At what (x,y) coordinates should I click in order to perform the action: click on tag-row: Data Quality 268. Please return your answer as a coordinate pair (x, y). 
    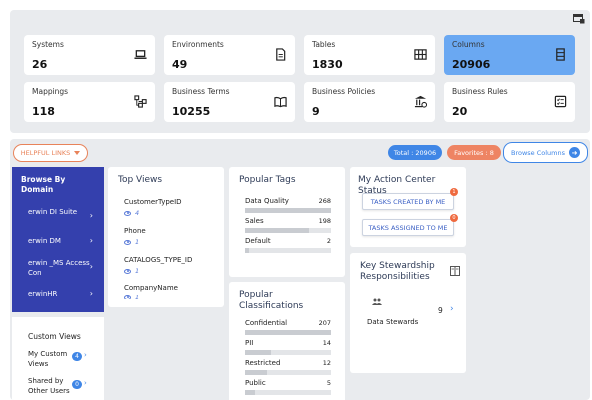
    Looking at the image, I should click on (288, 205).